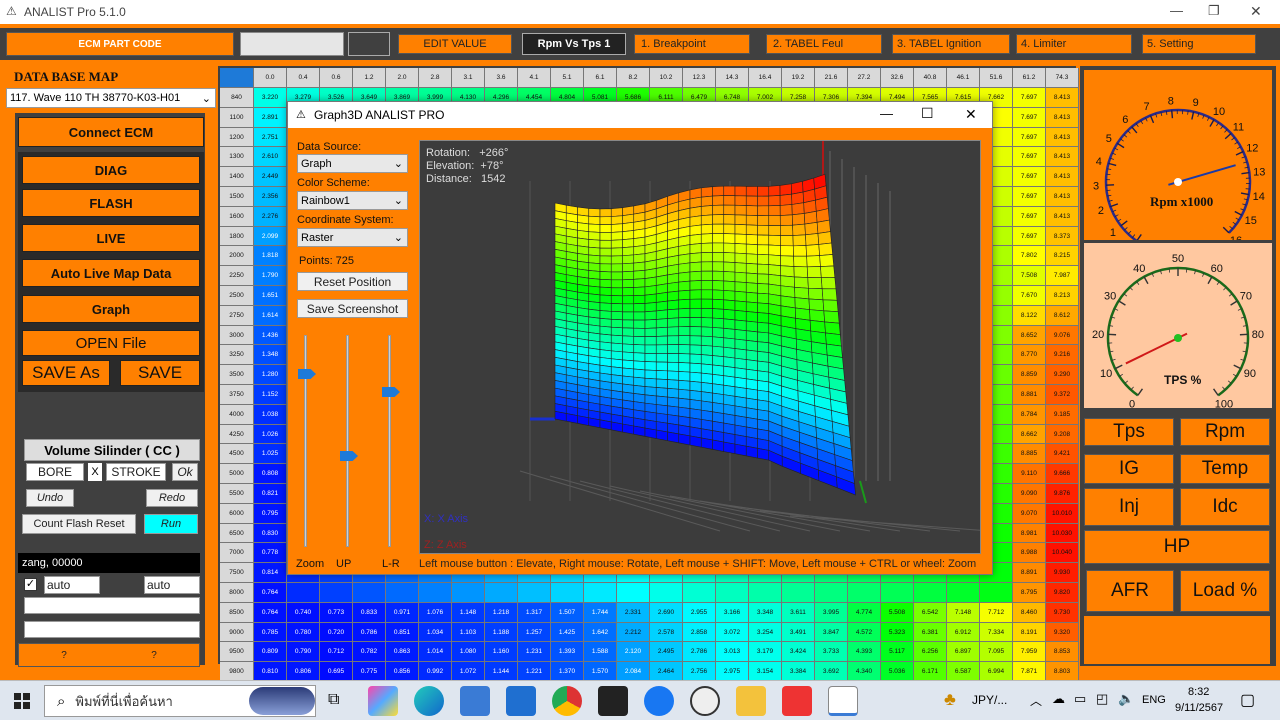 Image resolution: width=1280 pixels, height=720 pixels. Describe the element at coordinates (1062, 593) in the screenshot. I see `table-cell: 9.820` at that location.